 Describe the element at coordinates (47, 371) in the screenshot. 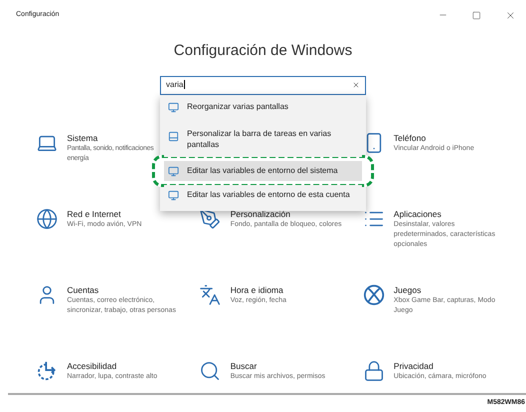

I see `accessibility-icon` at that location.